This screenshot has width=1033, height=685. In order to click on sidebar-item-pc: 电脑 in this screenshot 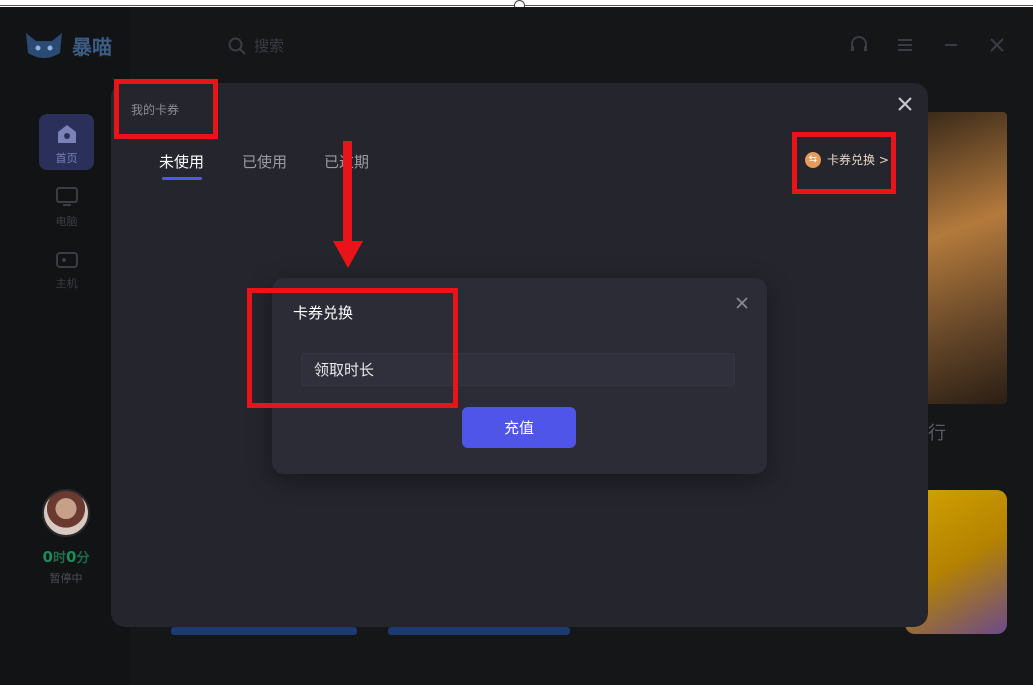, I will do `click(66, 205)`.